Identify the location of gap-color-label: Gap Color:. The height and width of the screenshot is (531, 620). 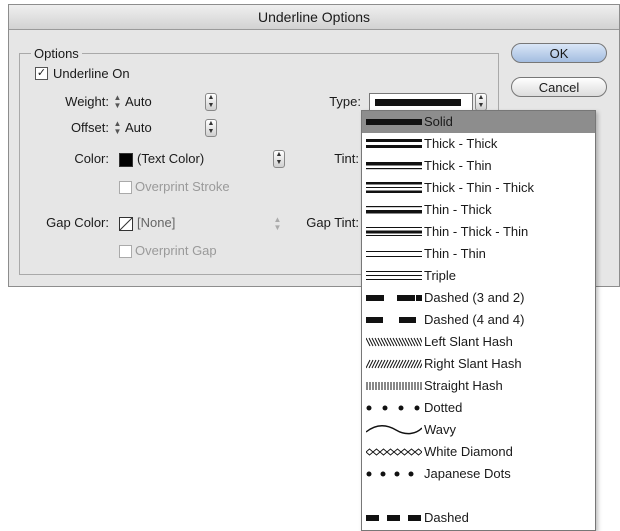
(77, 222).